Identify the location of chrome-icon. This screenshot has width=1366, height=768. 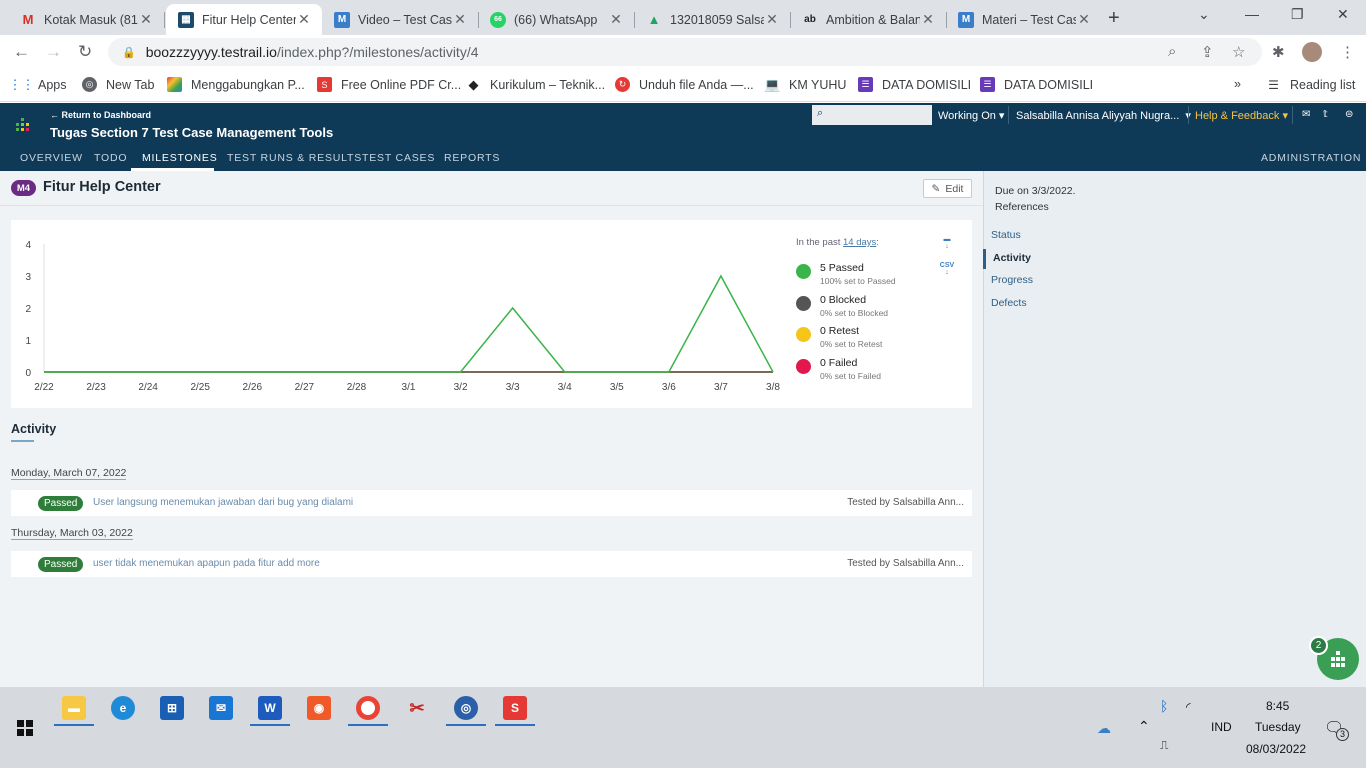
(368, 708).